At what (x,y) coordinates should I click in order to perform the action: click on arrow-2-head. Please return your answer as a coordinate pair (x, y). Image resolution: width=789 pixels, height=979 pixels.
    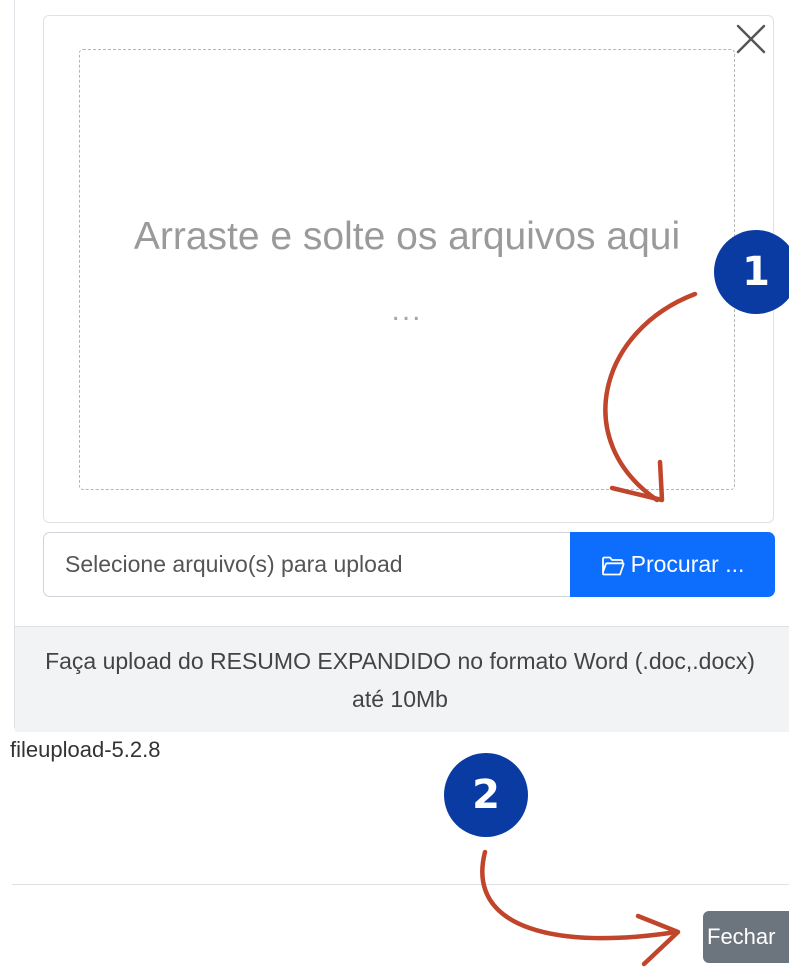
    Looking at the image, I should click on (658, 940).